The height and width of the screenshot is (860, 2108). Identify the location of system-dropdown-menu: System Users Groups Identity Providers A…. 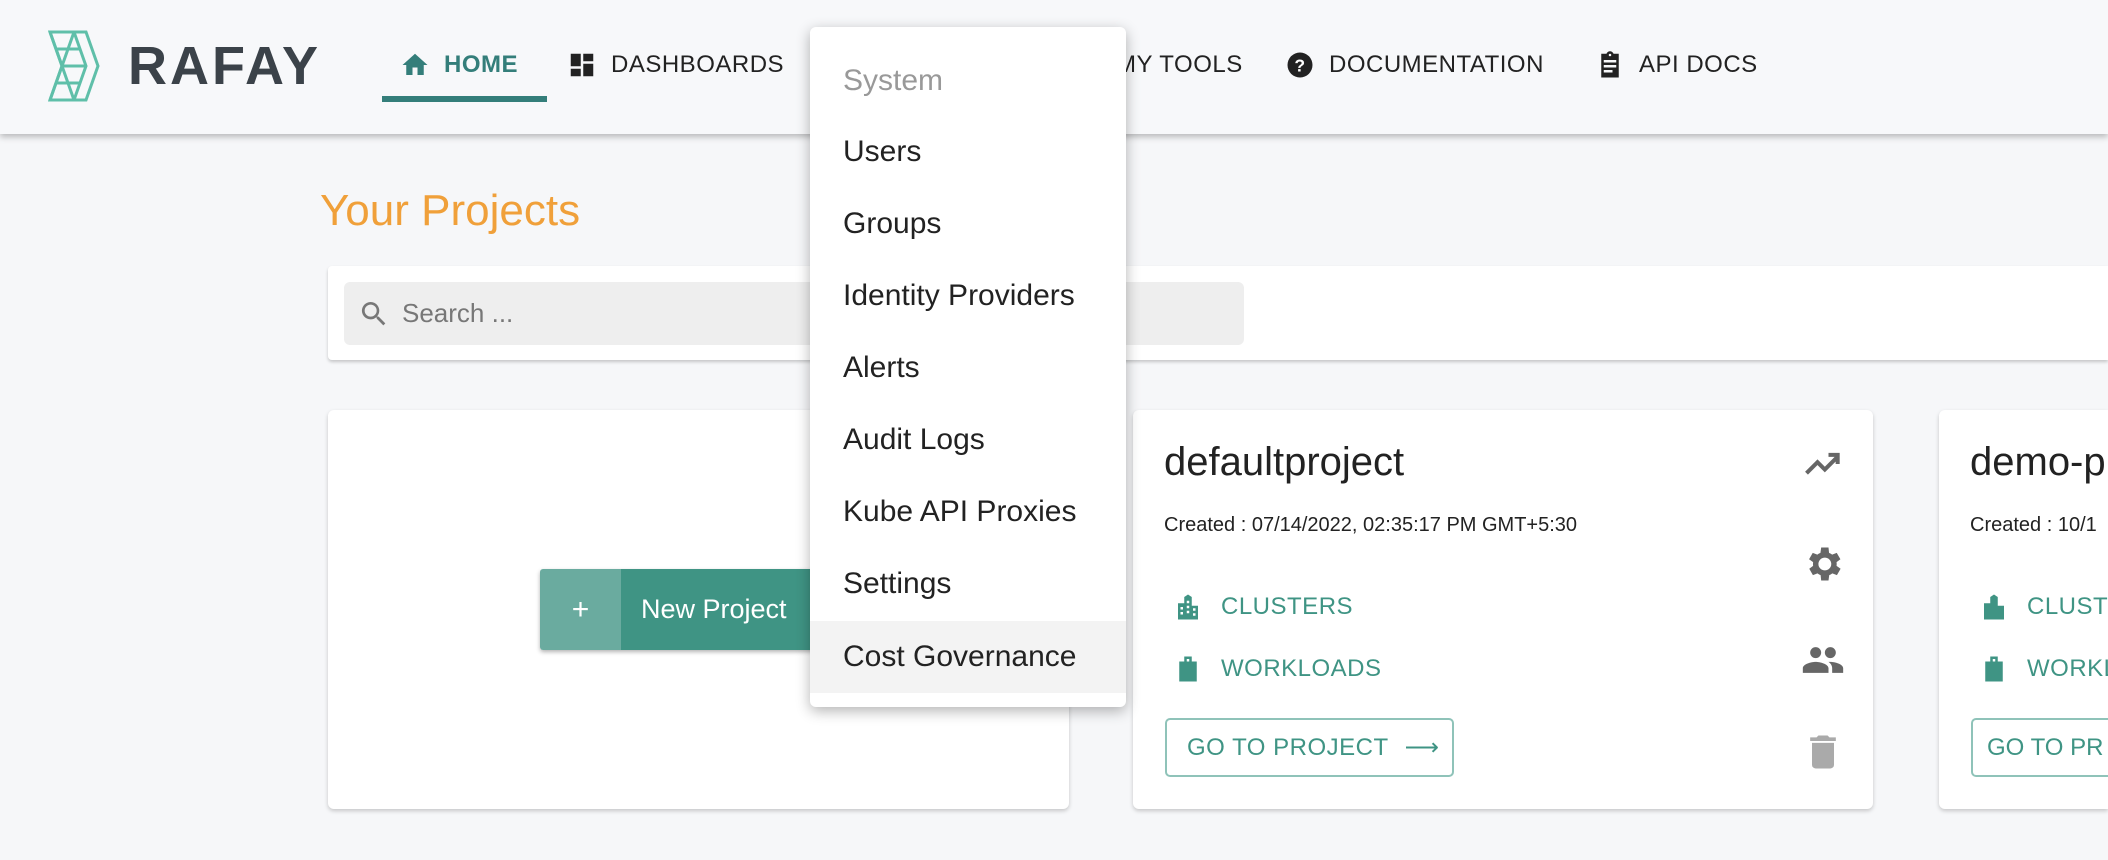
(968, 367).